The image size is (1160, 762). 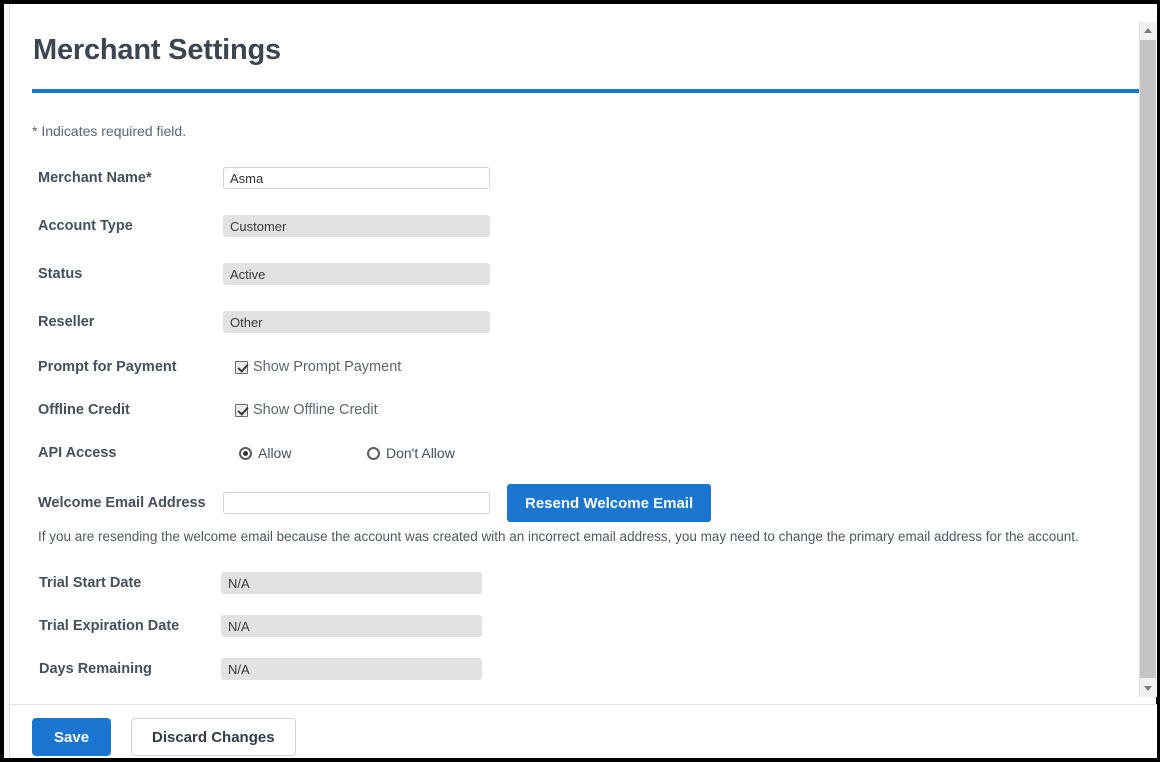 I want to click on field-wrap-welcome-email, so click(x=356, y=503).